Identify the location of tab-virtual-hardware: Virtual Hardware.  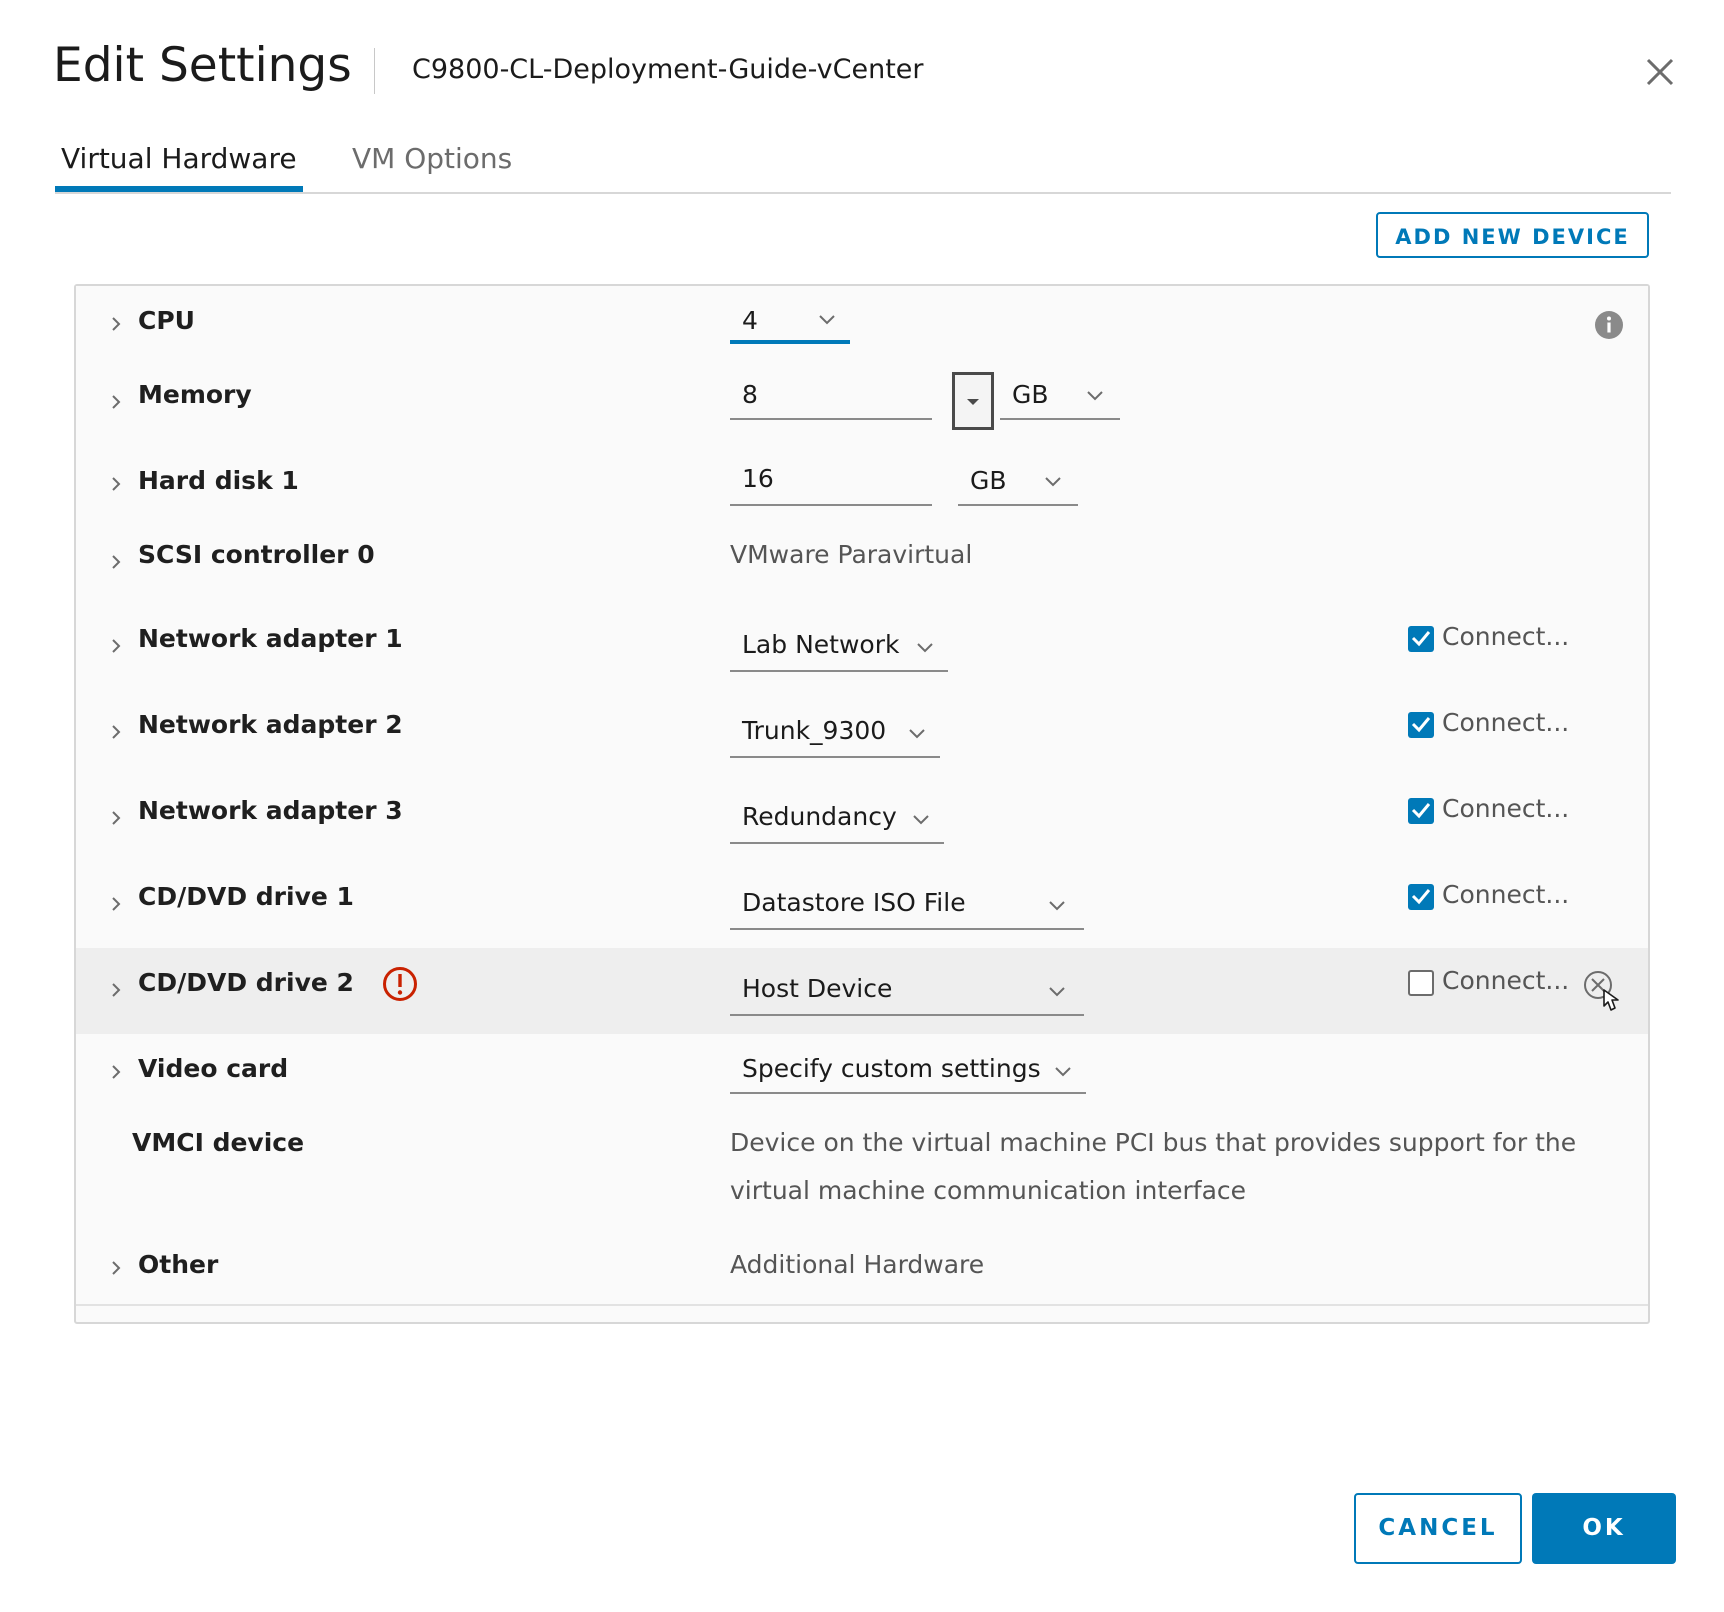
(179, 166).